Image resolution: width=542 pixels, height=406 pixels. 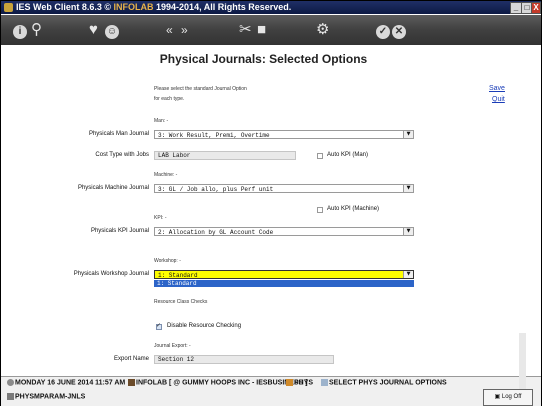 I want to click on export-name-label: Export Name, so click(x=131, y=359).